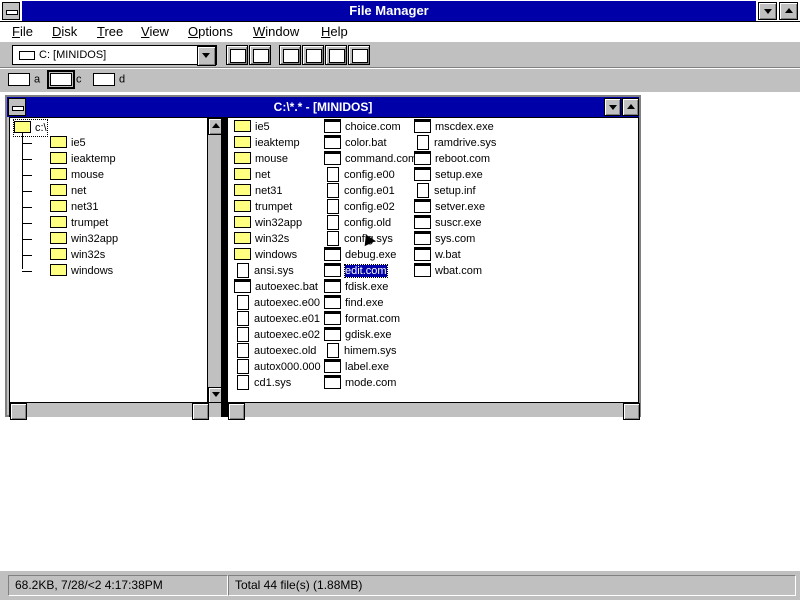 The height and width of the screenshot is (600, 800). What do you see at coordinates (276, 287) in the screenshot?
I see `file-item: autoexec.bat` at bounding box center [276, 287].